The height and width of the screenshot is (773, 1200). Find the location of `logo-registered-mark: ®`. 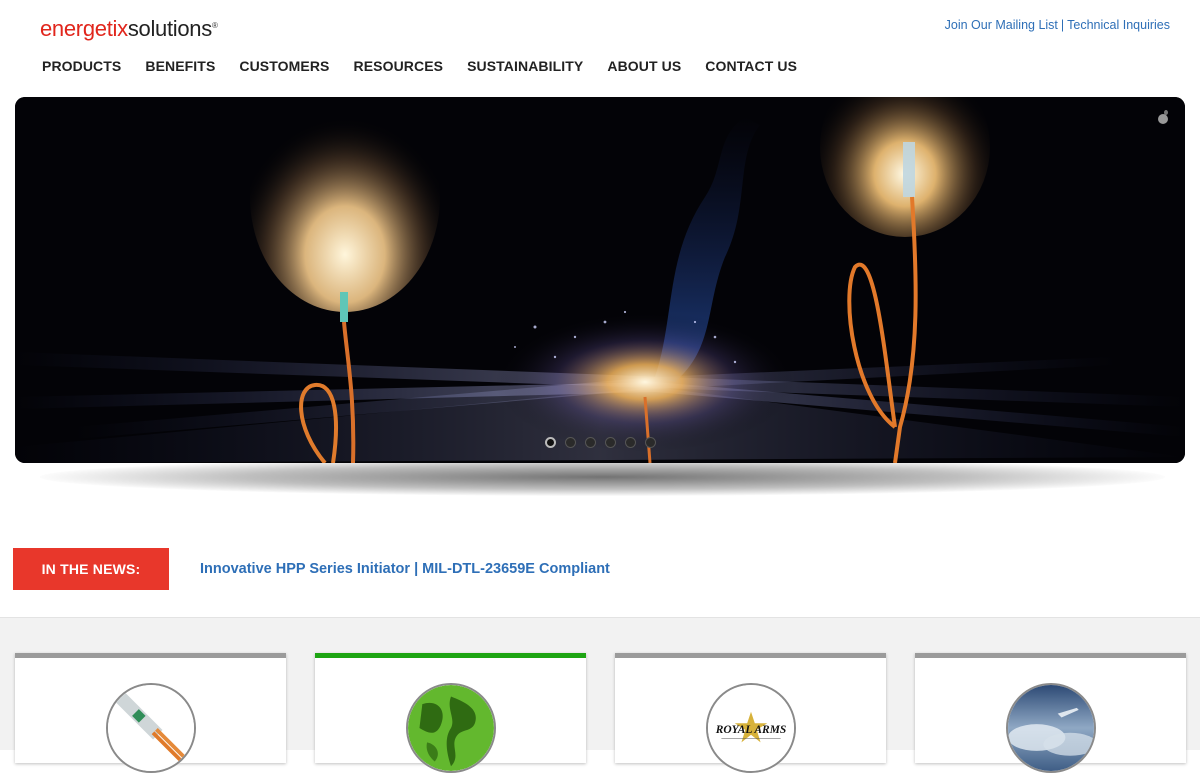

logo-registered-mark: ® is located at coordinates (214, 25).